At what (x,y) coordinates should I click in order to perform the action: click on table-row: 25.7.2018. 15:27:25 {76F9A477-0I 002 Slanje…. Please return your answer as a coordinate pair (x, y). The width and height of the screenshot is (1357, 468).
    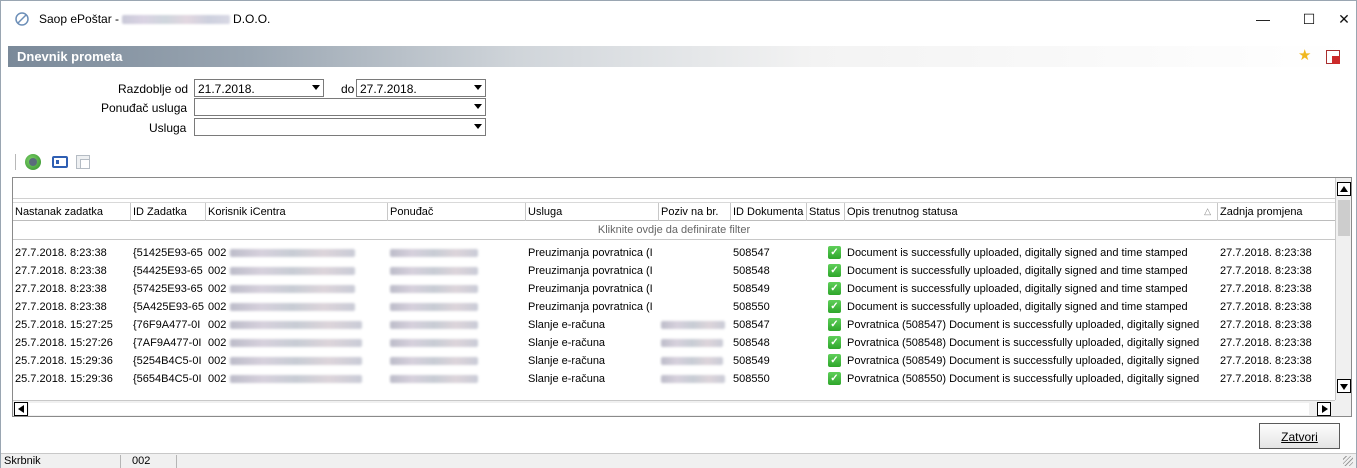
    Looking at the image, I should click on (674, 325).